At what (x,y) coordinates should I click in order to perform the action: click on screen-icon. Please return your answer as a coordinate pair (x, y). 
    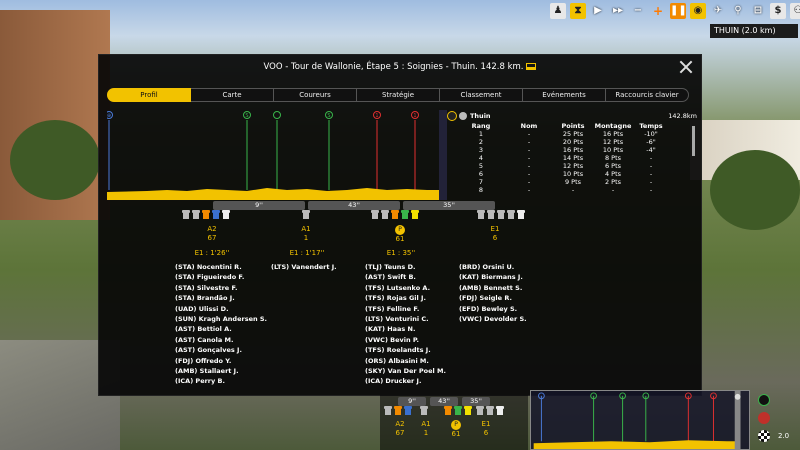
    Looking at the image, I should click on (531, 66).